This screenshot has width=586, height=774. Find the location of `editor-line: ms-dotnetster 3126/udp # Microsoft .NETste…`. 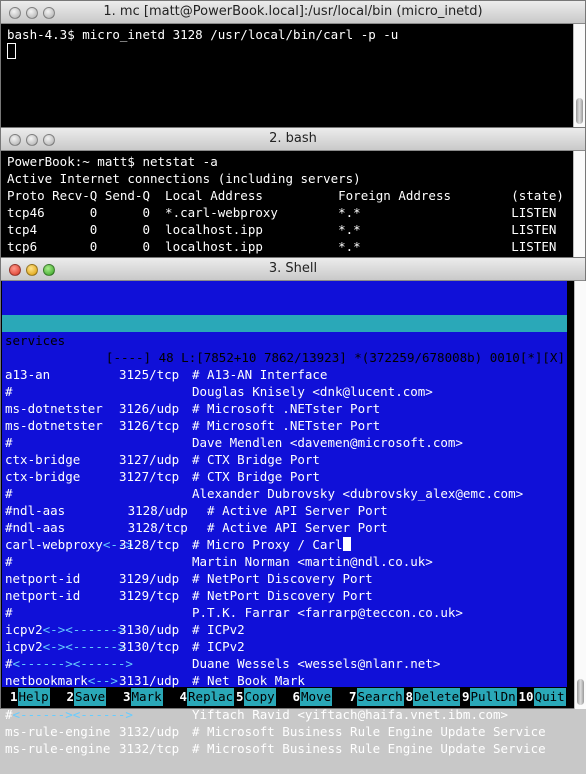

editor-line: ms-dotnetster 3126/udp # Microsoft .NETste… is located at coordinates (284, 408).